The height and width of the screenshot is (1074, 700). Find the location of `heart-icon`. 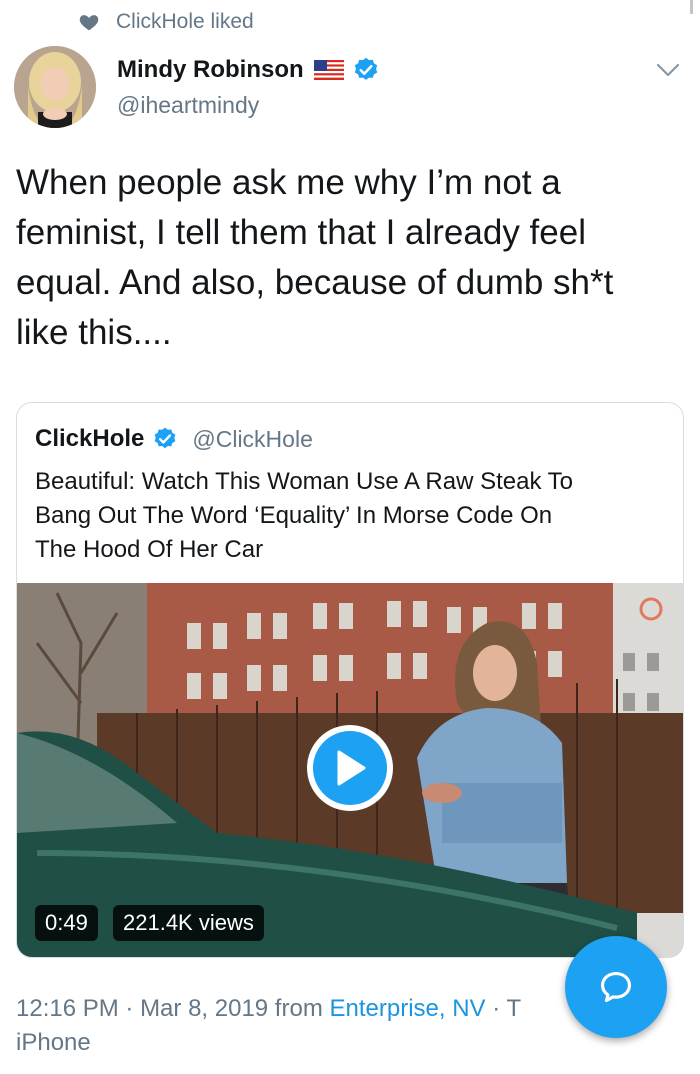

heart-icon is located at coordinates (89, 23).